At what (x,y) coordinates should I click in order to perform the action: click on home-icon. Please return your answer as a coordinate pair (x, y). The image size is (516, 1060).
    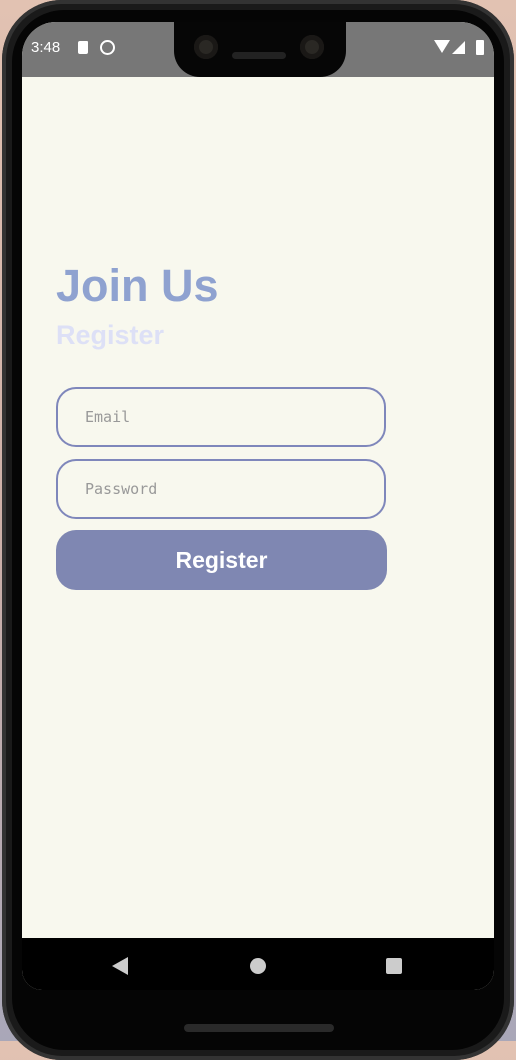
    Looking at the image, I should click on (258, 966).